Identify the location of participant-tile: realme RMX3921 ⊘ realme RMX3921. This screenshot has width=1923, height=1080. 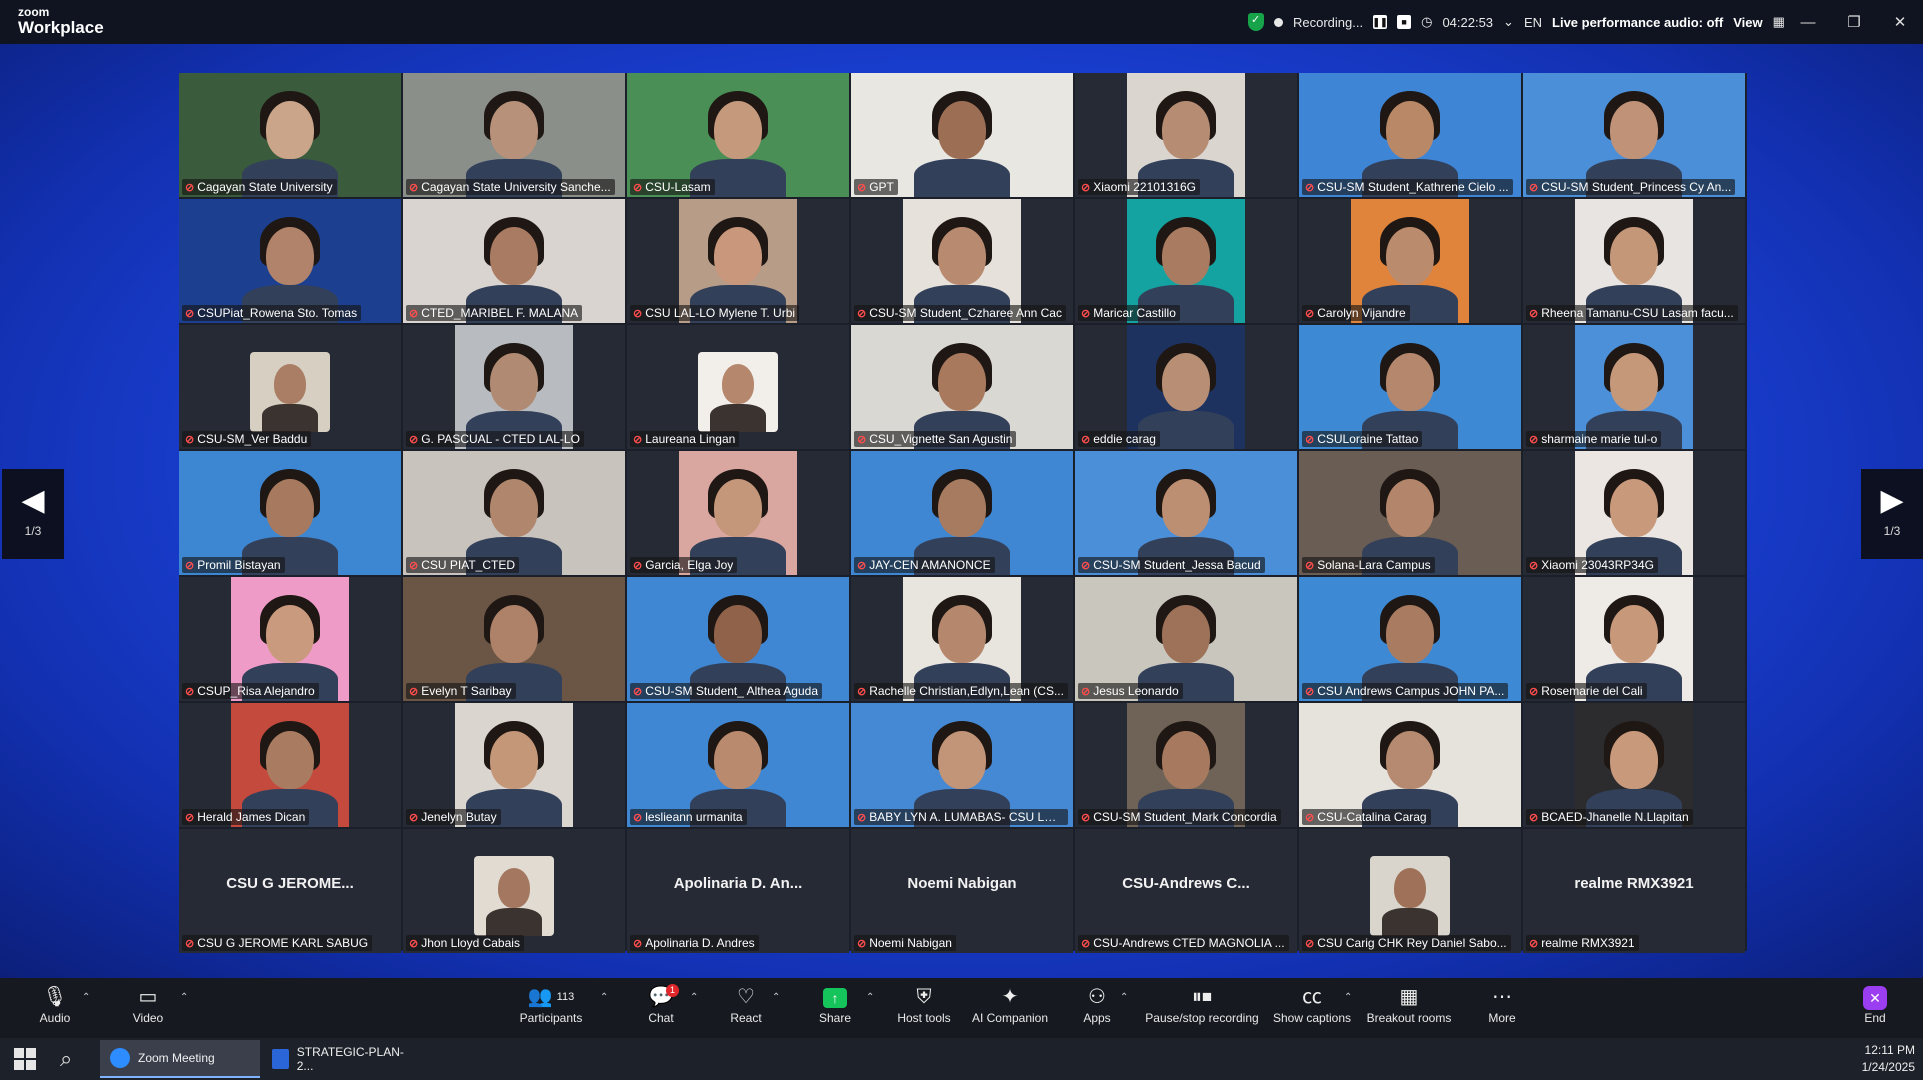
(1634, 891).